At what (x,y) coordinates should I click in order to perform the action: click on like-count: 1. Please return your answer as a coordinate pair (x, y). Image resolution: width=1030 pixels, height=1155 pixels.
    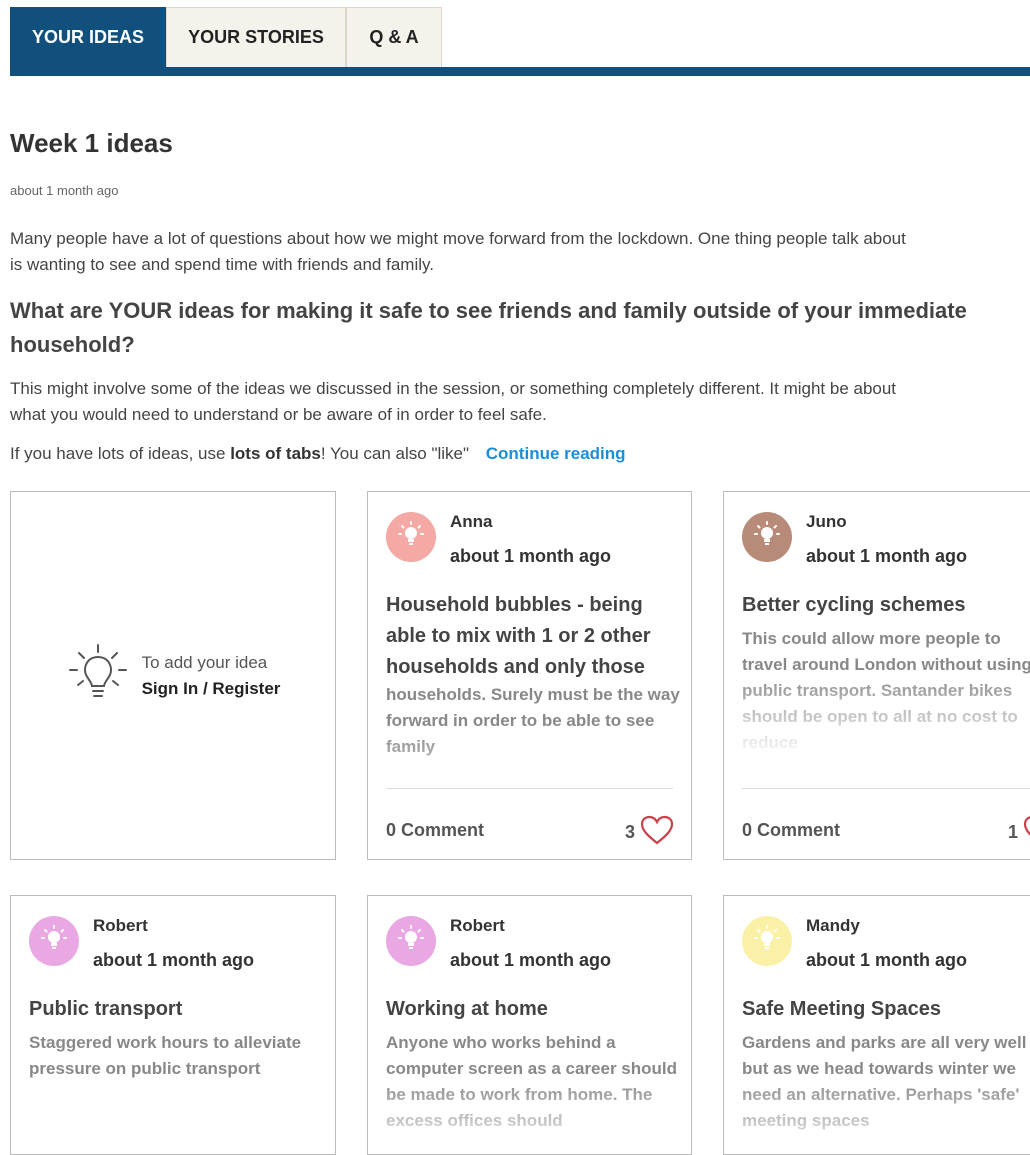
    Looking at the image, I should click on (1012, 832).